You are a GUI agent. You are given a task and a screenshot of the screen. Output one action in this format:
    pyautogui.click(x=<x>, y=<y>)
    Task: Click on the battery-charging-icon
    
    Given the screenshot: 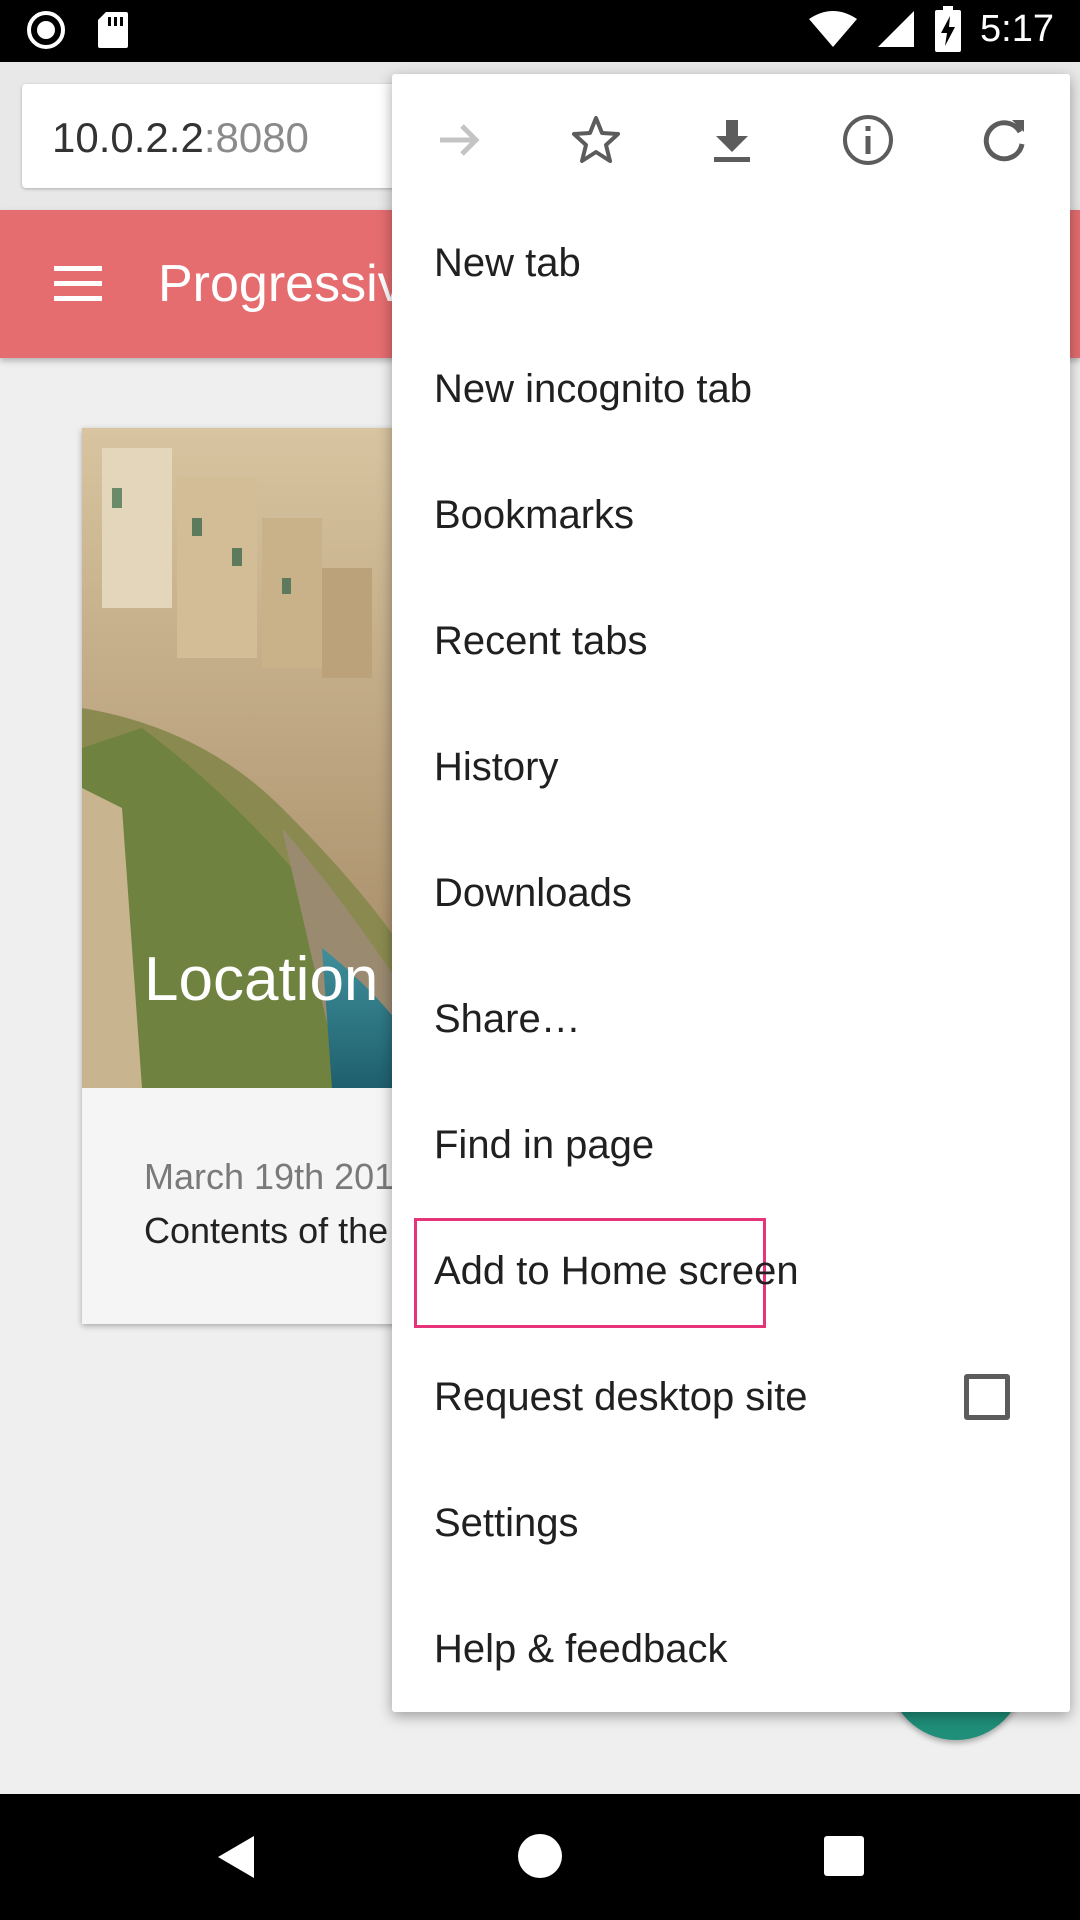 What is the action you would take?
    pyautogui.click(x=948, y=29)
    